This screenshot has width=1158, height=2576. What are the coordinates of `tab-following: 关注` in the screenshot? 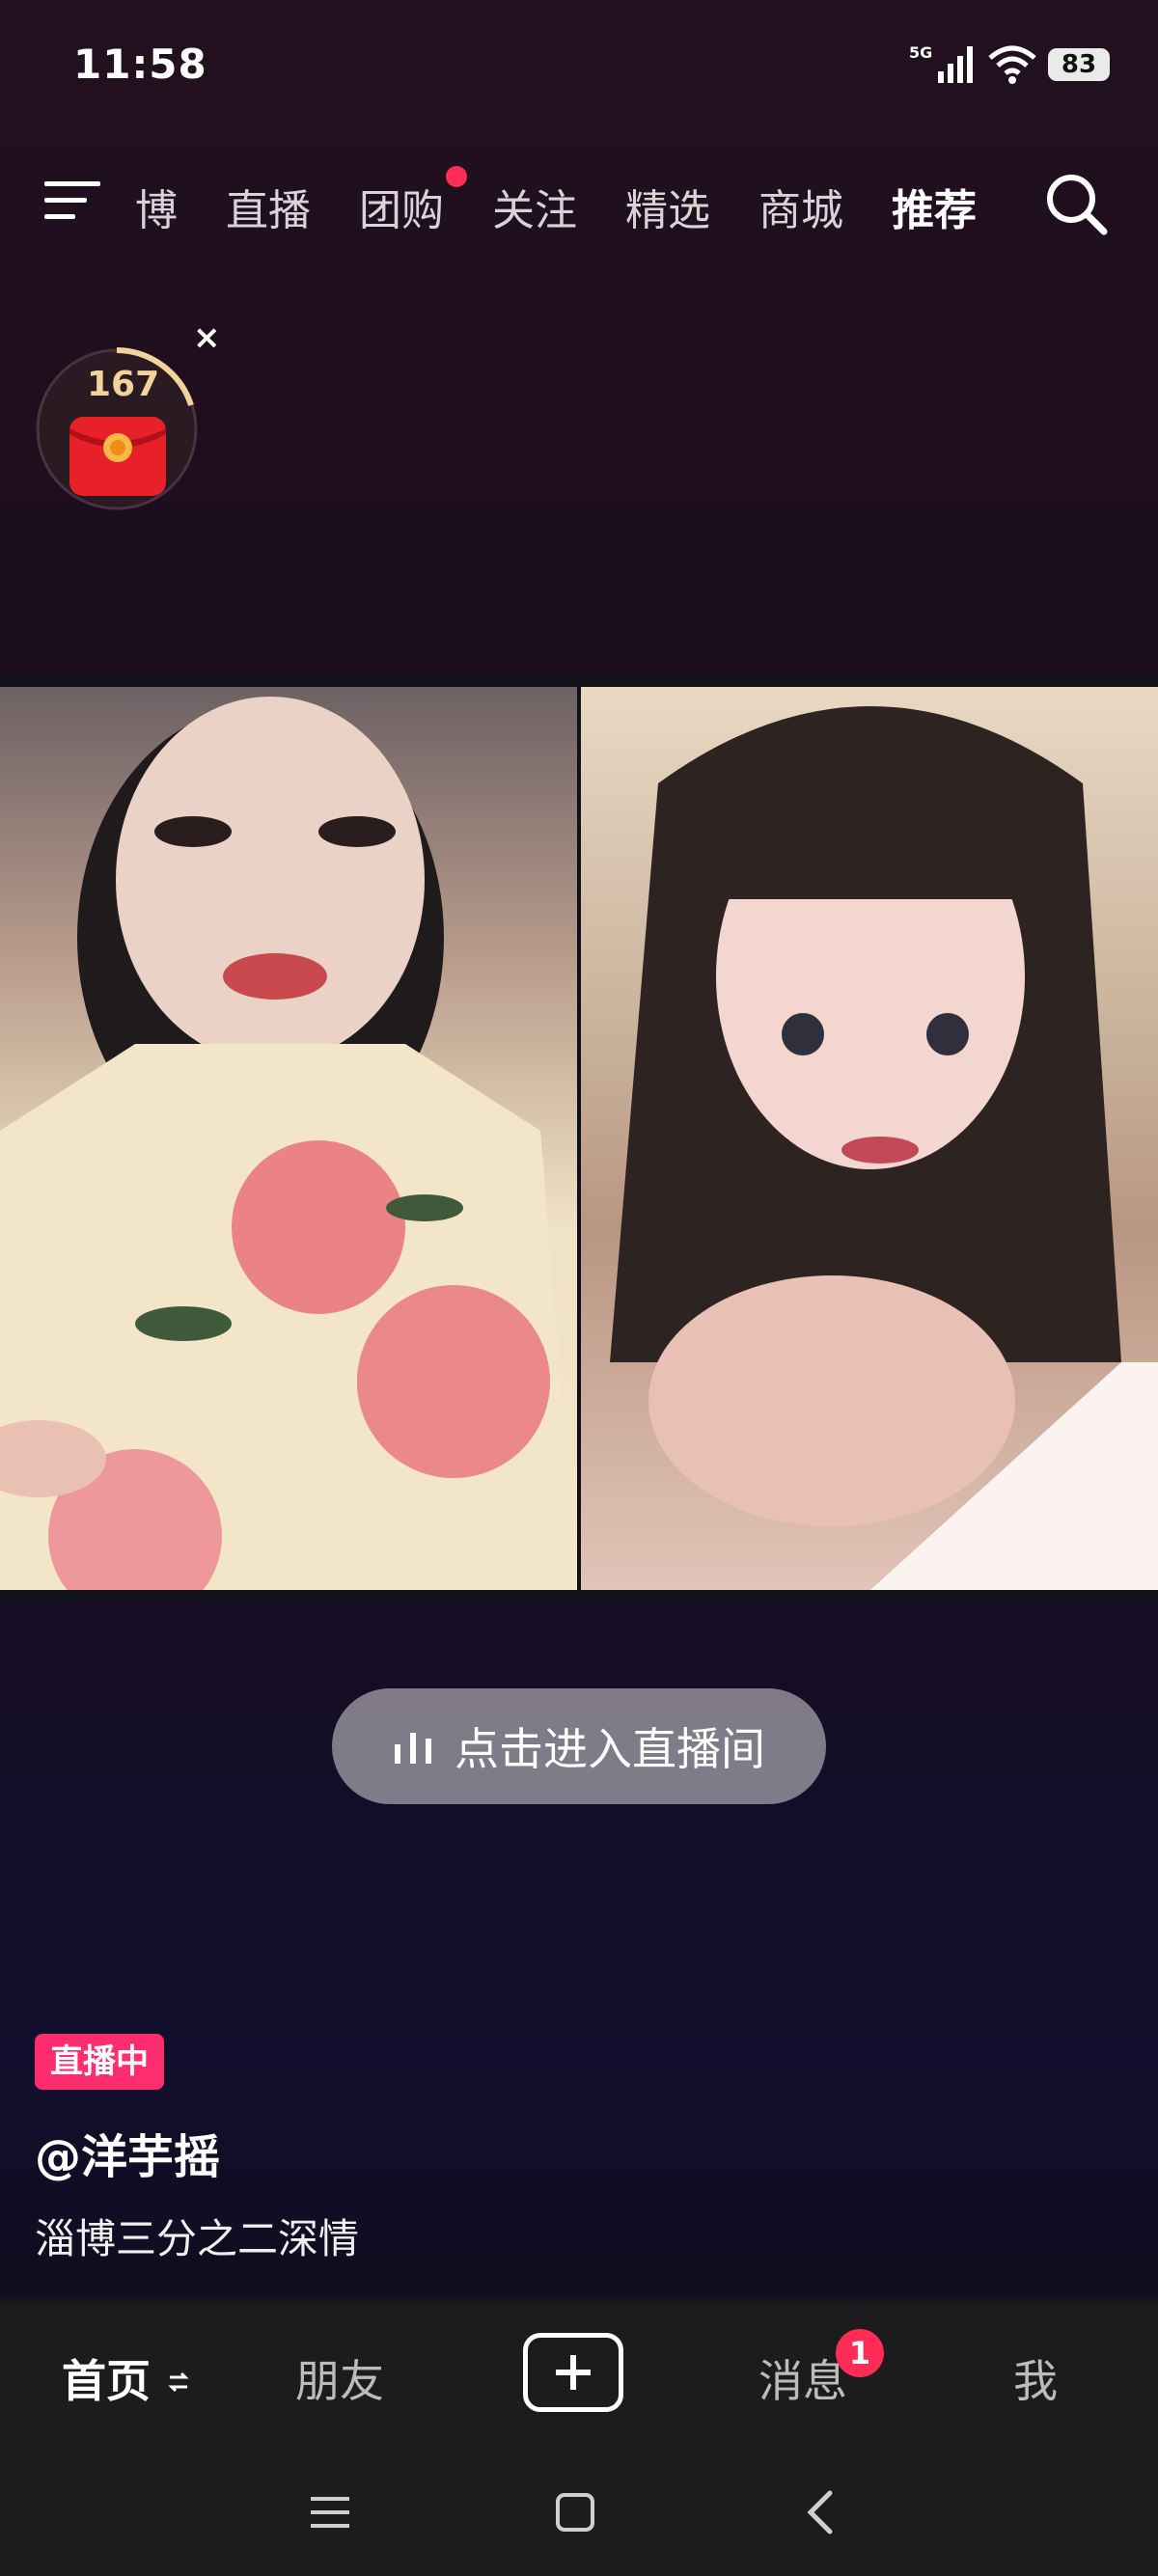 It's located at (534, 206).